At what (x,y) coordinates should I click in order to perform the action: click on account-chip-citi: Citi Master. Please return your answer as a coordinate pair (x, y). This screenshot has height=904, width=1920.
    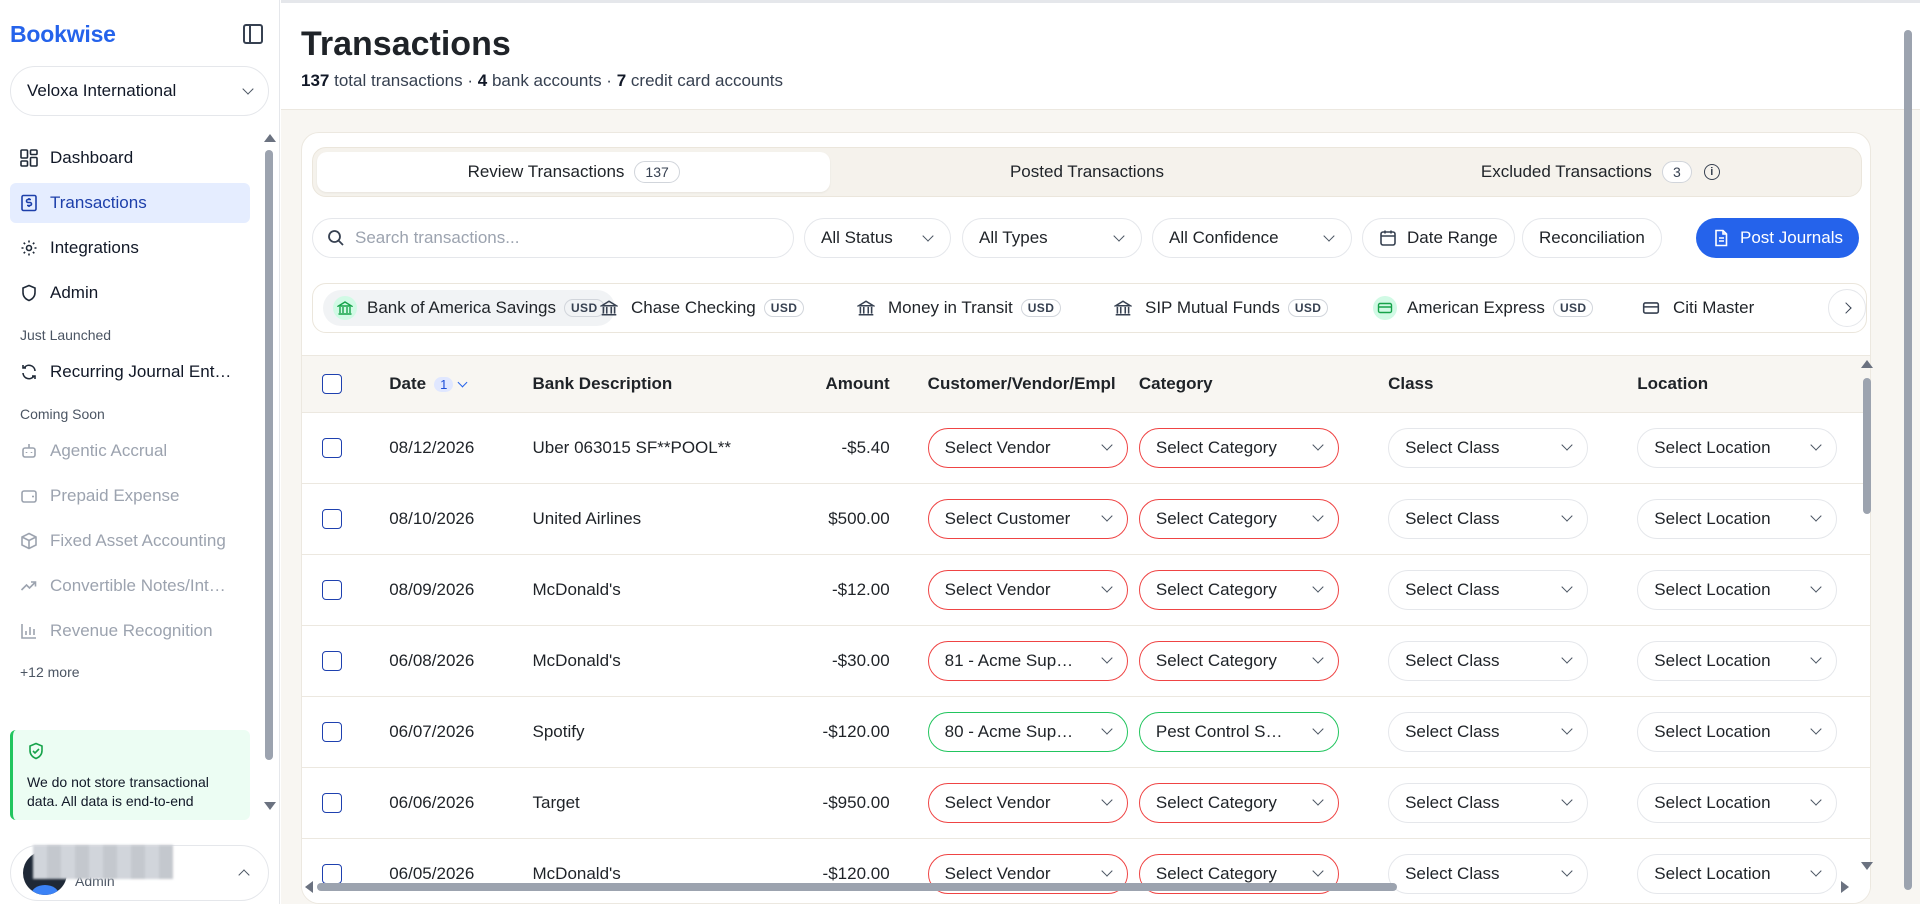
    Looking at the image, I should click on (1696, 308).